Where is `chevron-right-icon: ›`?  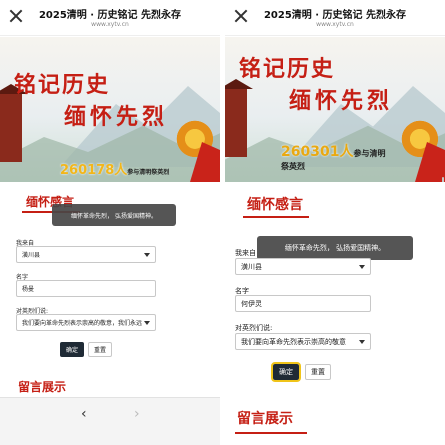 chevron-right-icon: › is located at coordinates (137, 414).